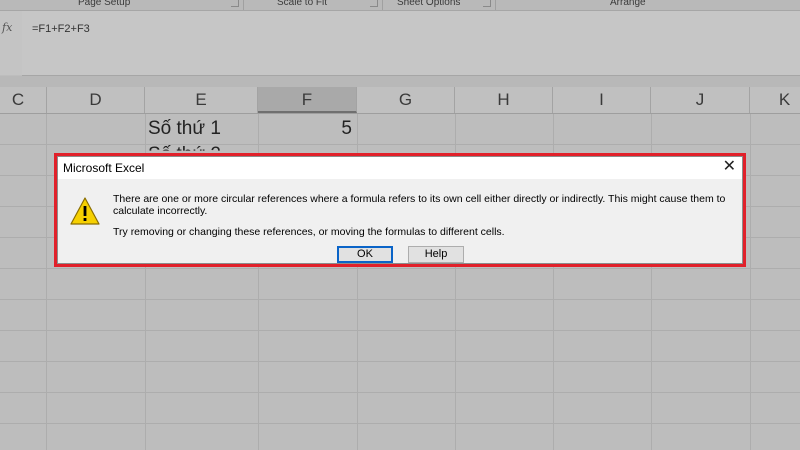 This screenshot has height=450, width=800. What do you see at coordinates (400, 81) in the screenshot?
I see `formula-bar-gap` at bounding box center [400, 81].